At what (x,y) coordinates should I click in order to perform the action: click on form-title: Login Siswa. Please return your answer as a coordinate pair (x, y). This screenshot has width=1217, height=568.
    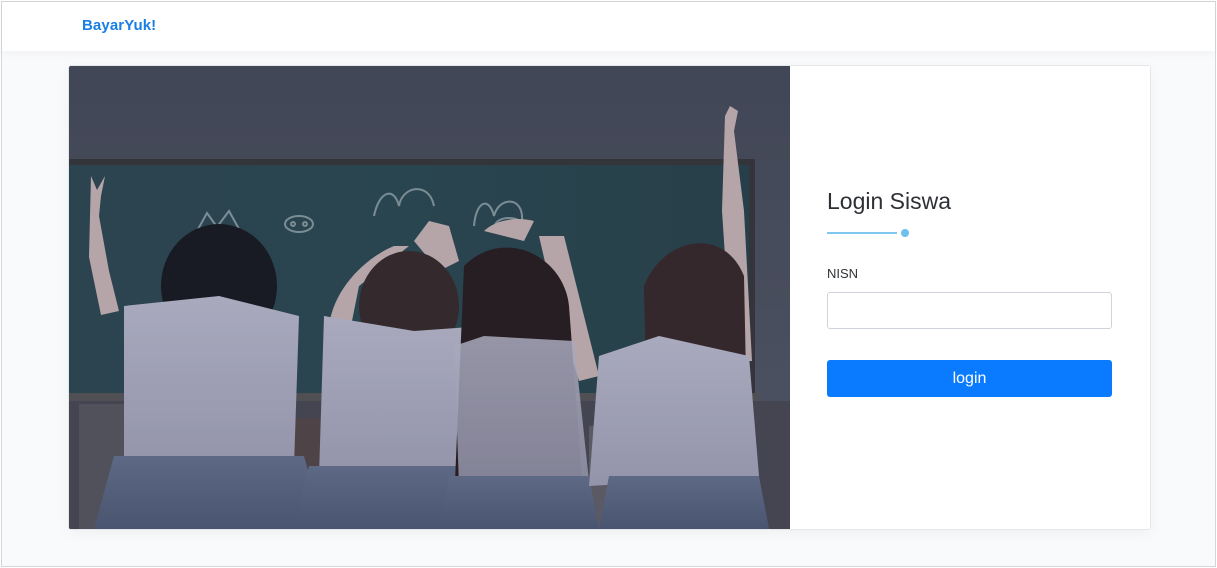
    Looking at the image, I should click on (889, 201).